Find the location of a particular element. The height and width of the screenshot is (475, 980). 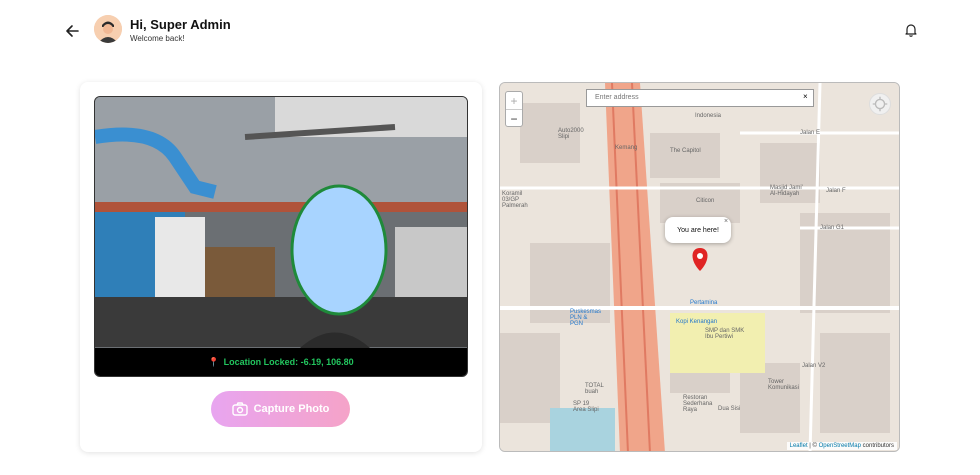

capture-photo-button: Capture Photo is located at coordinates (280, 409).